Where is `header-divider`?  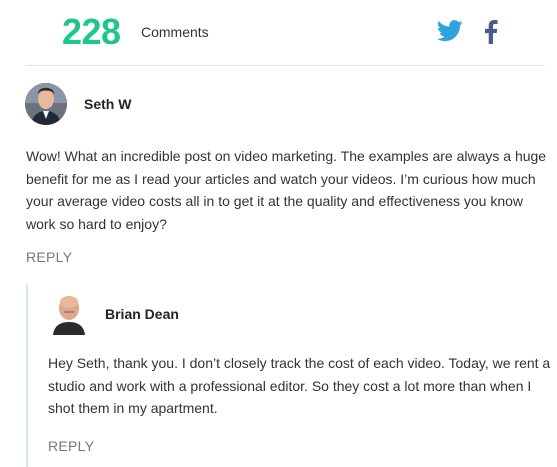 header-divider is located at coordinates (285, 65).